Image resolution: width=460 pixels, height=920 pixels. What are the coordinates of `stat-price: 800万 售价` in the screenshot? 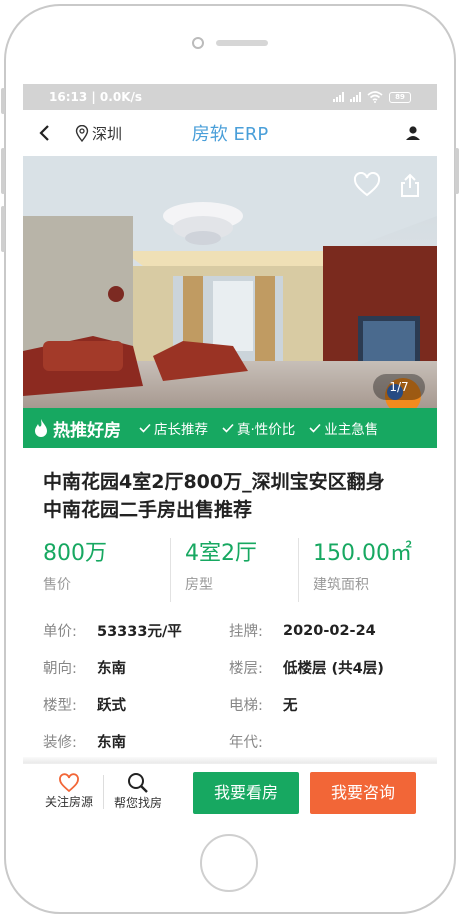 It's located at (107, 570).